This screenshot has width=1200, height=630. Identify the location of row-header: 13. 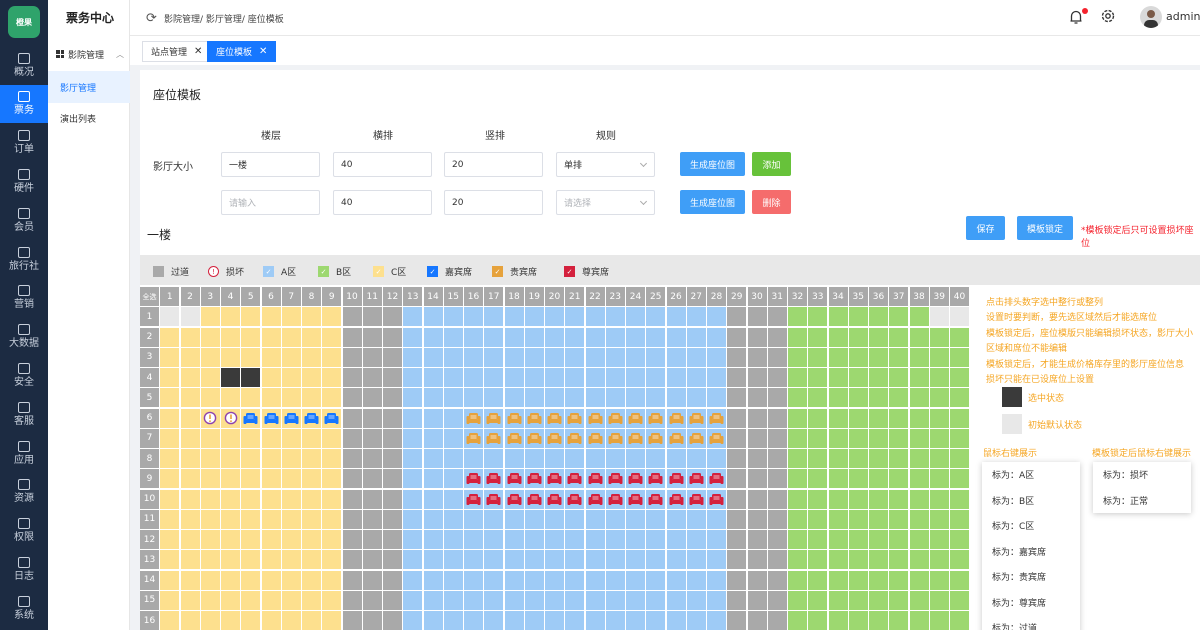
(149, 560).